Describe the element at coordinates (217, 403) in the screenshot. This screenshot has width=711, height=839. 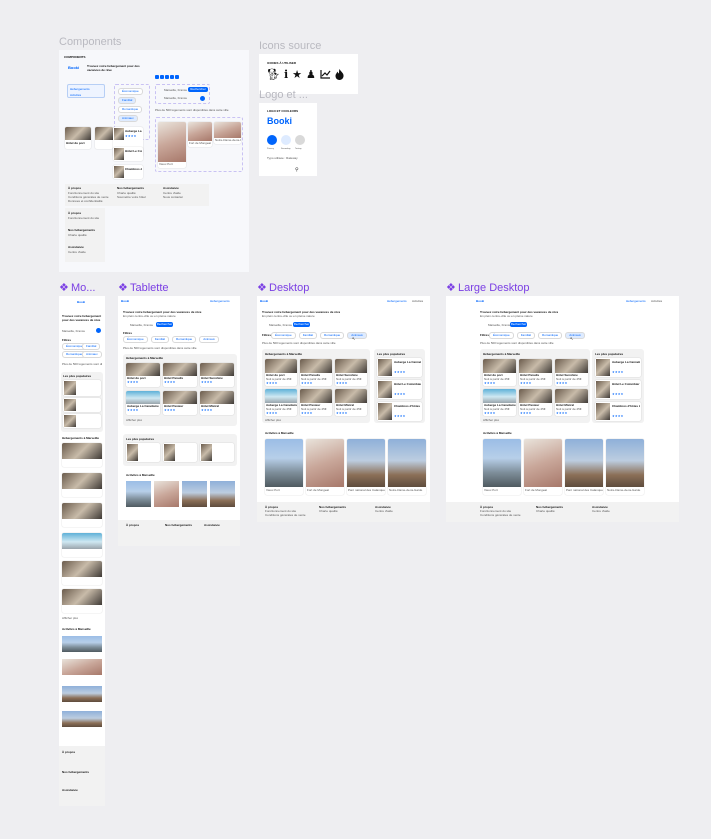
I see `hotel-card: Hôtel Mistral ★★★★` at that location.